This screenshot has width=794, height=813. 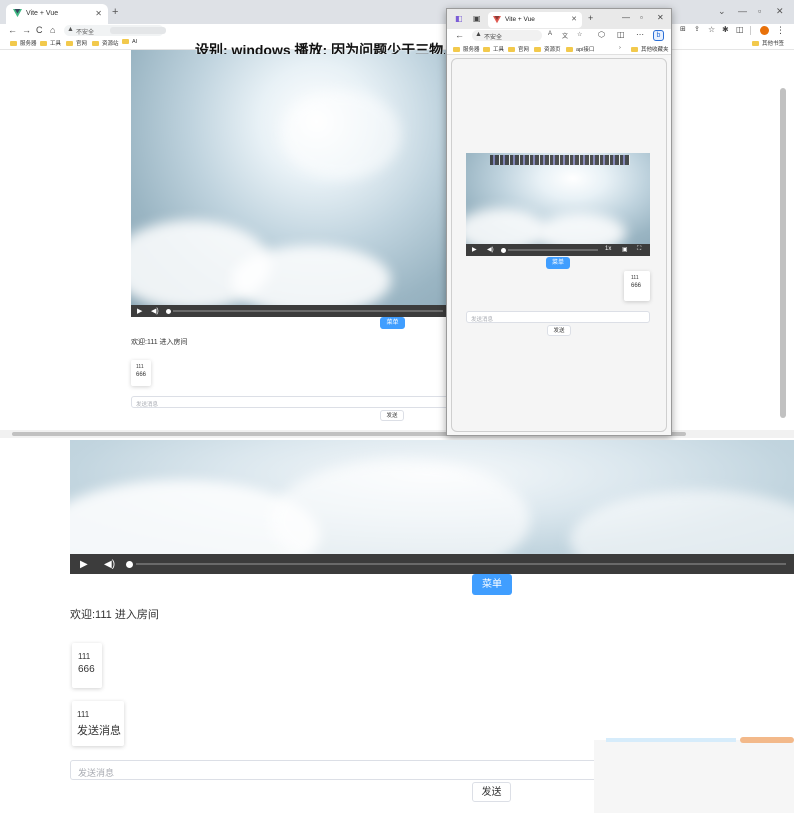 I want to click on address-security-label: 不安全, so click(x=85, y=33).